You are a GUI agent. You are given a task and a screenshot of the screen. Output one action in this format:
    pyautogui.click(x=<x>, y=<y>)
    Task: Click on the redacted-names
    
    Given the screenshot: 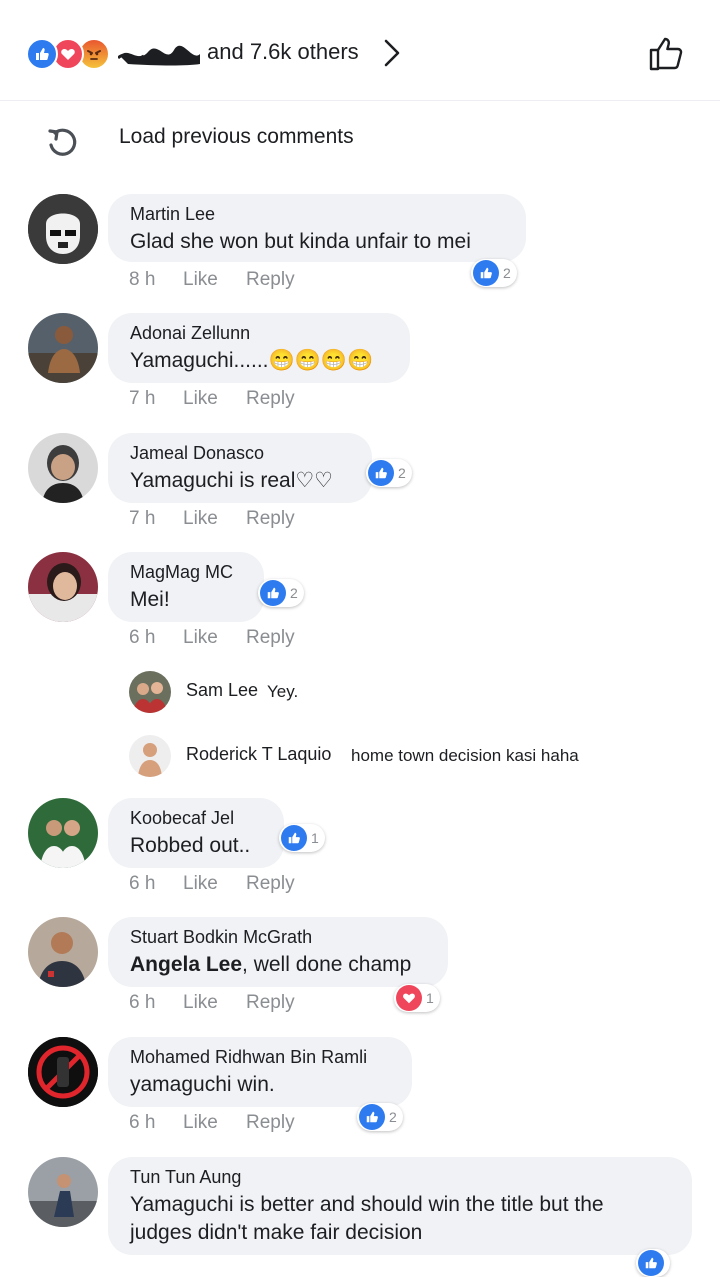 What is the action you would take?
    pyautogui.click(x=159, y=55)
    